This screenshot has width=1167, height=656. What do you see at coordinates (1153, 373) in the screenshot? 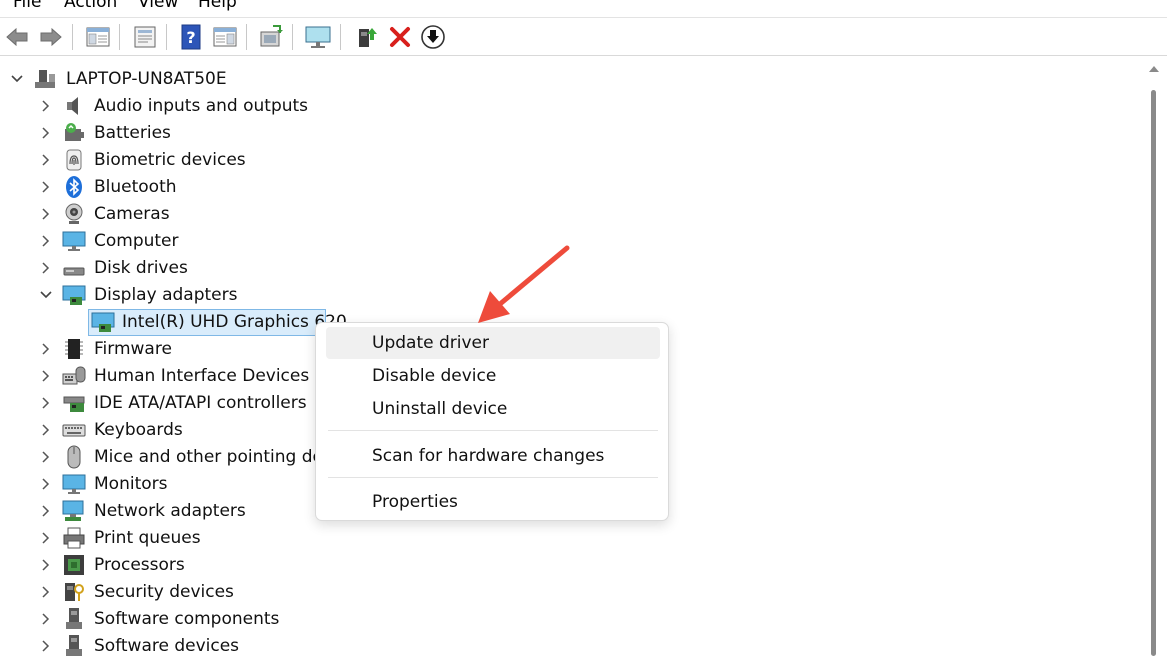
I see `scroll-thumb` at bounding box center [1153, 373].